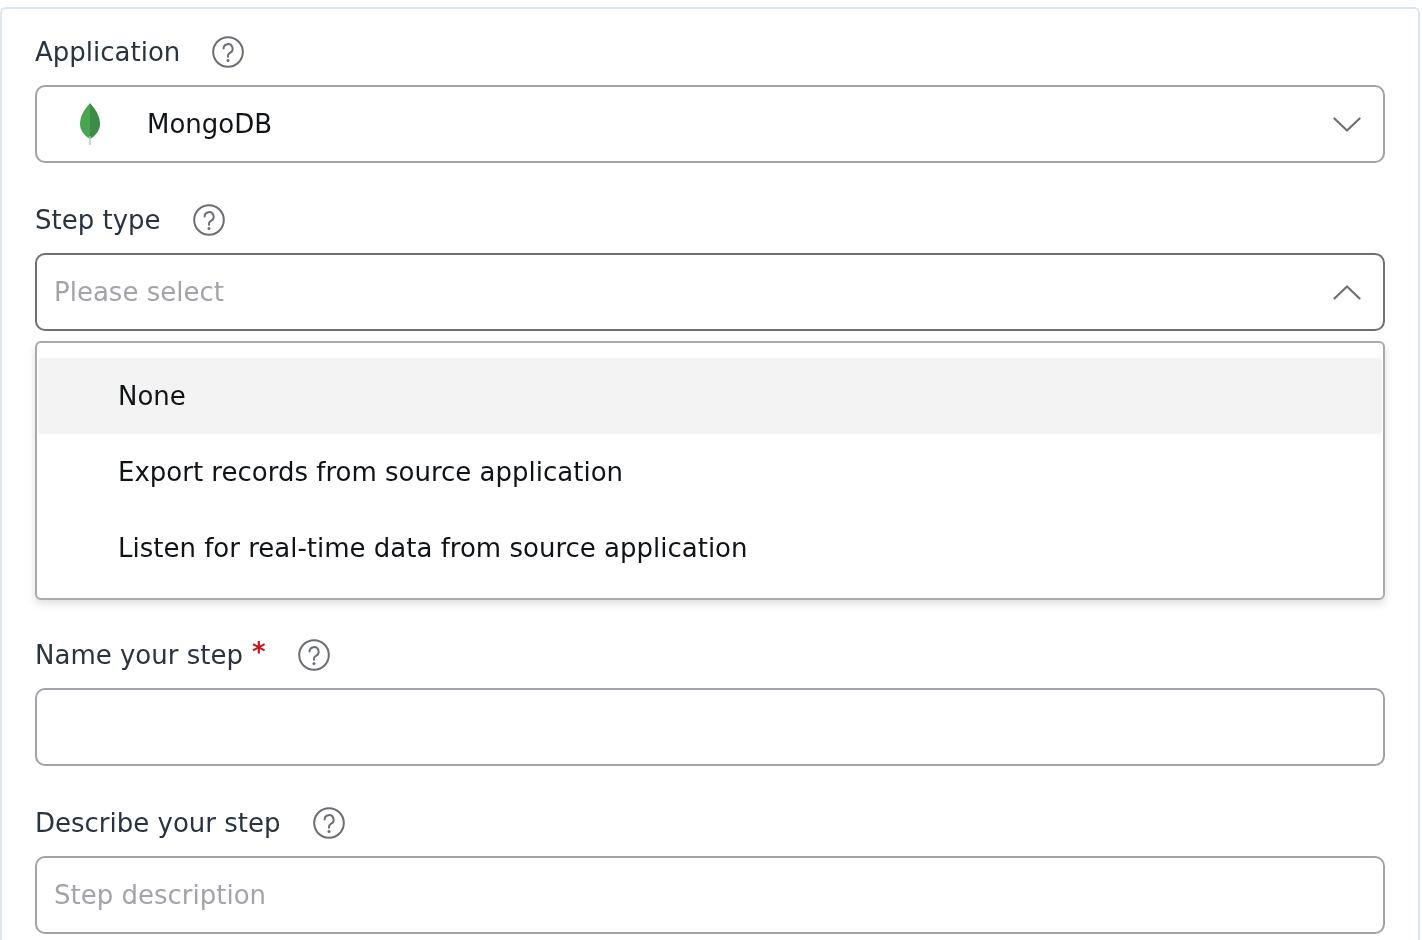 The width and height of the screenshot is (1422, 940). What do you see at coordinates (710, 396) in the screenshot?
I see `menu-option: None` at bounding box center [710, 396].